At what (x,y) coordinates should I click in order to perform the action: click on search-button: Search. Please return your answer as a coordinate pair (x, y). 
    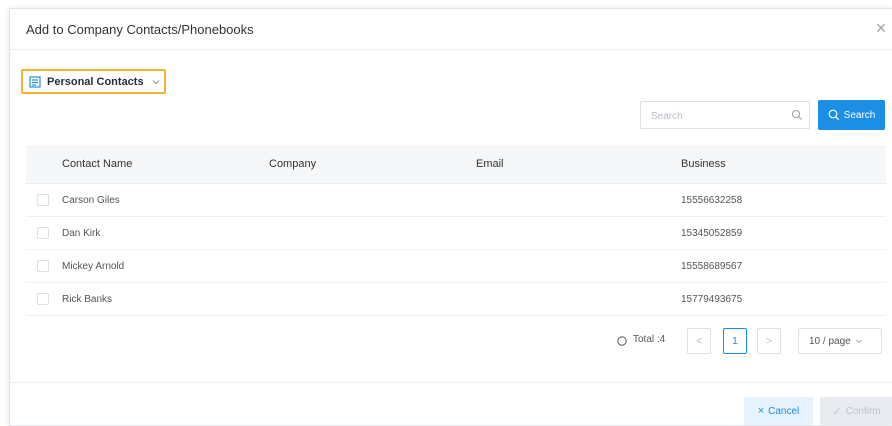
    Looking at the image, I should click on (851, 115).